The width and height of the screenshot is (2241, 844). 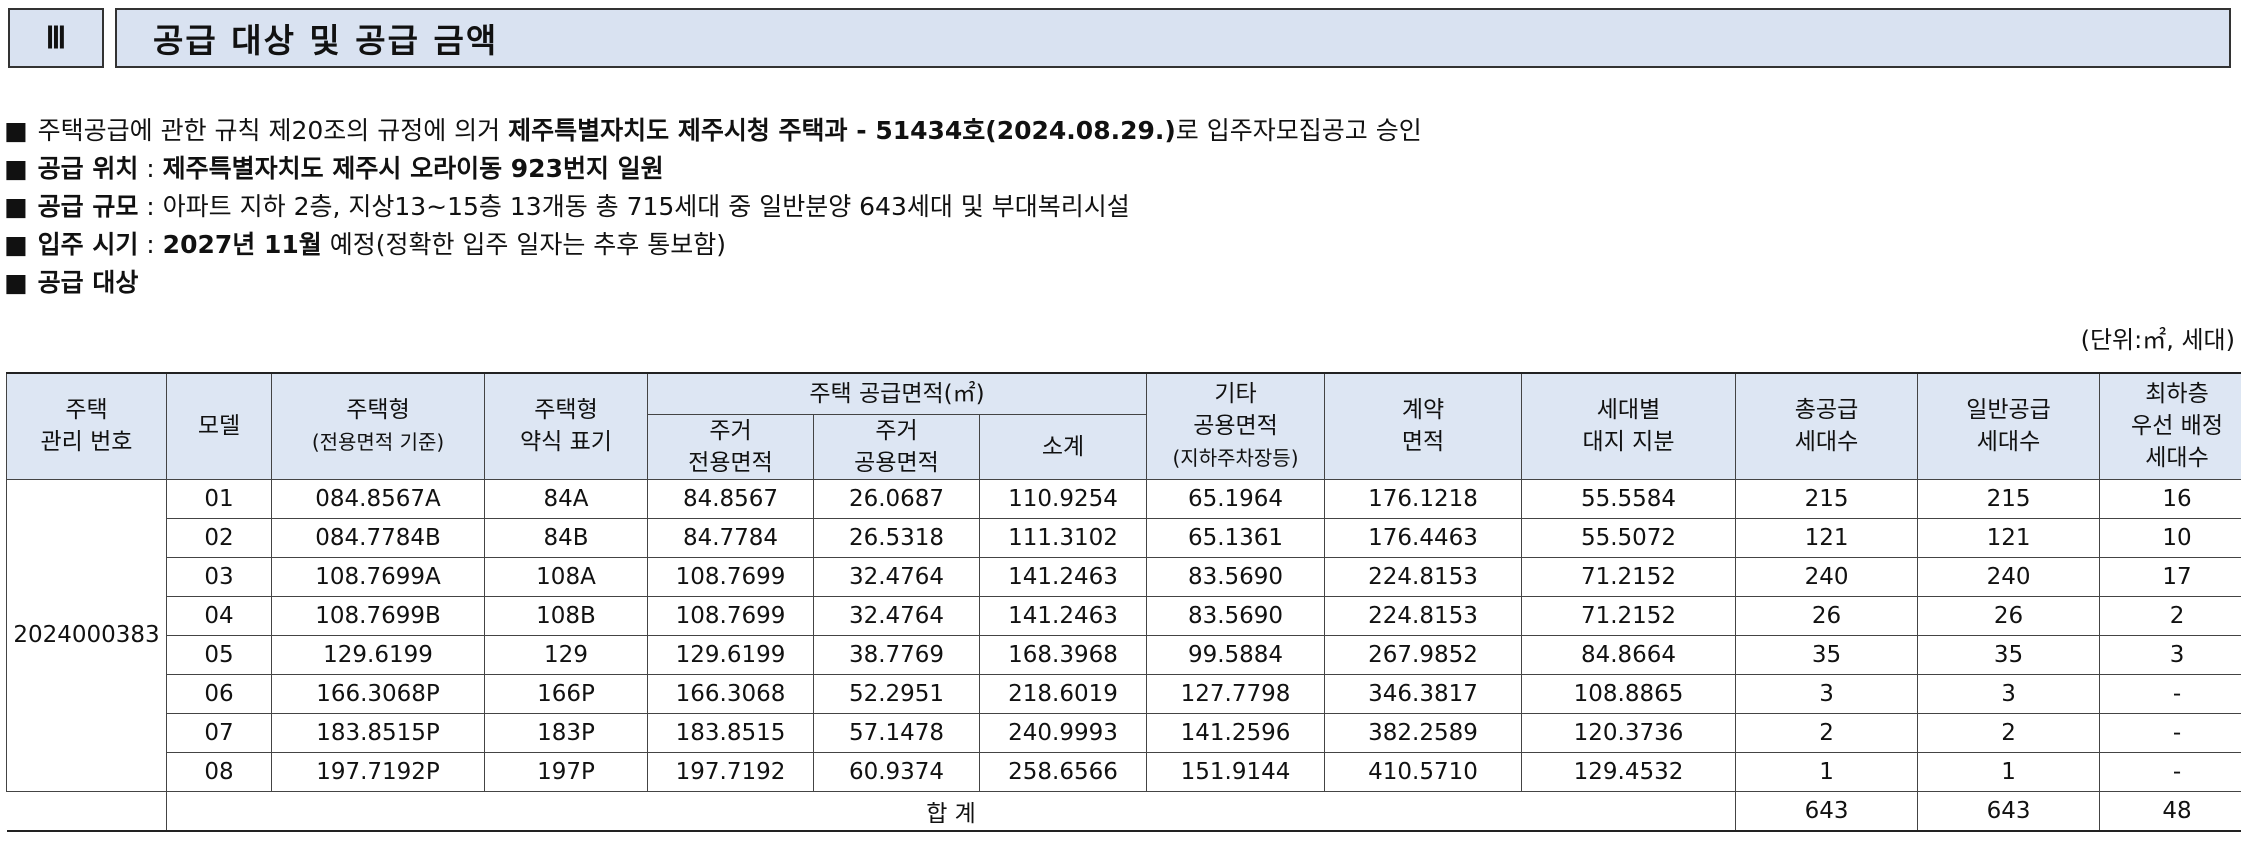 I want to click on other-common-cell: 65.1361, so click(x=1236, y=537).